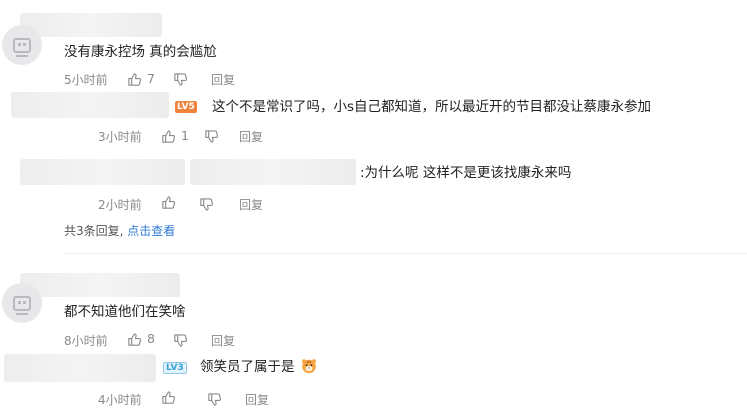 The width and height of the screenshot is (747, 418). I want to click on reply-text: :为什么呢 这样不是更该找康永来吗, so click(466, 173).